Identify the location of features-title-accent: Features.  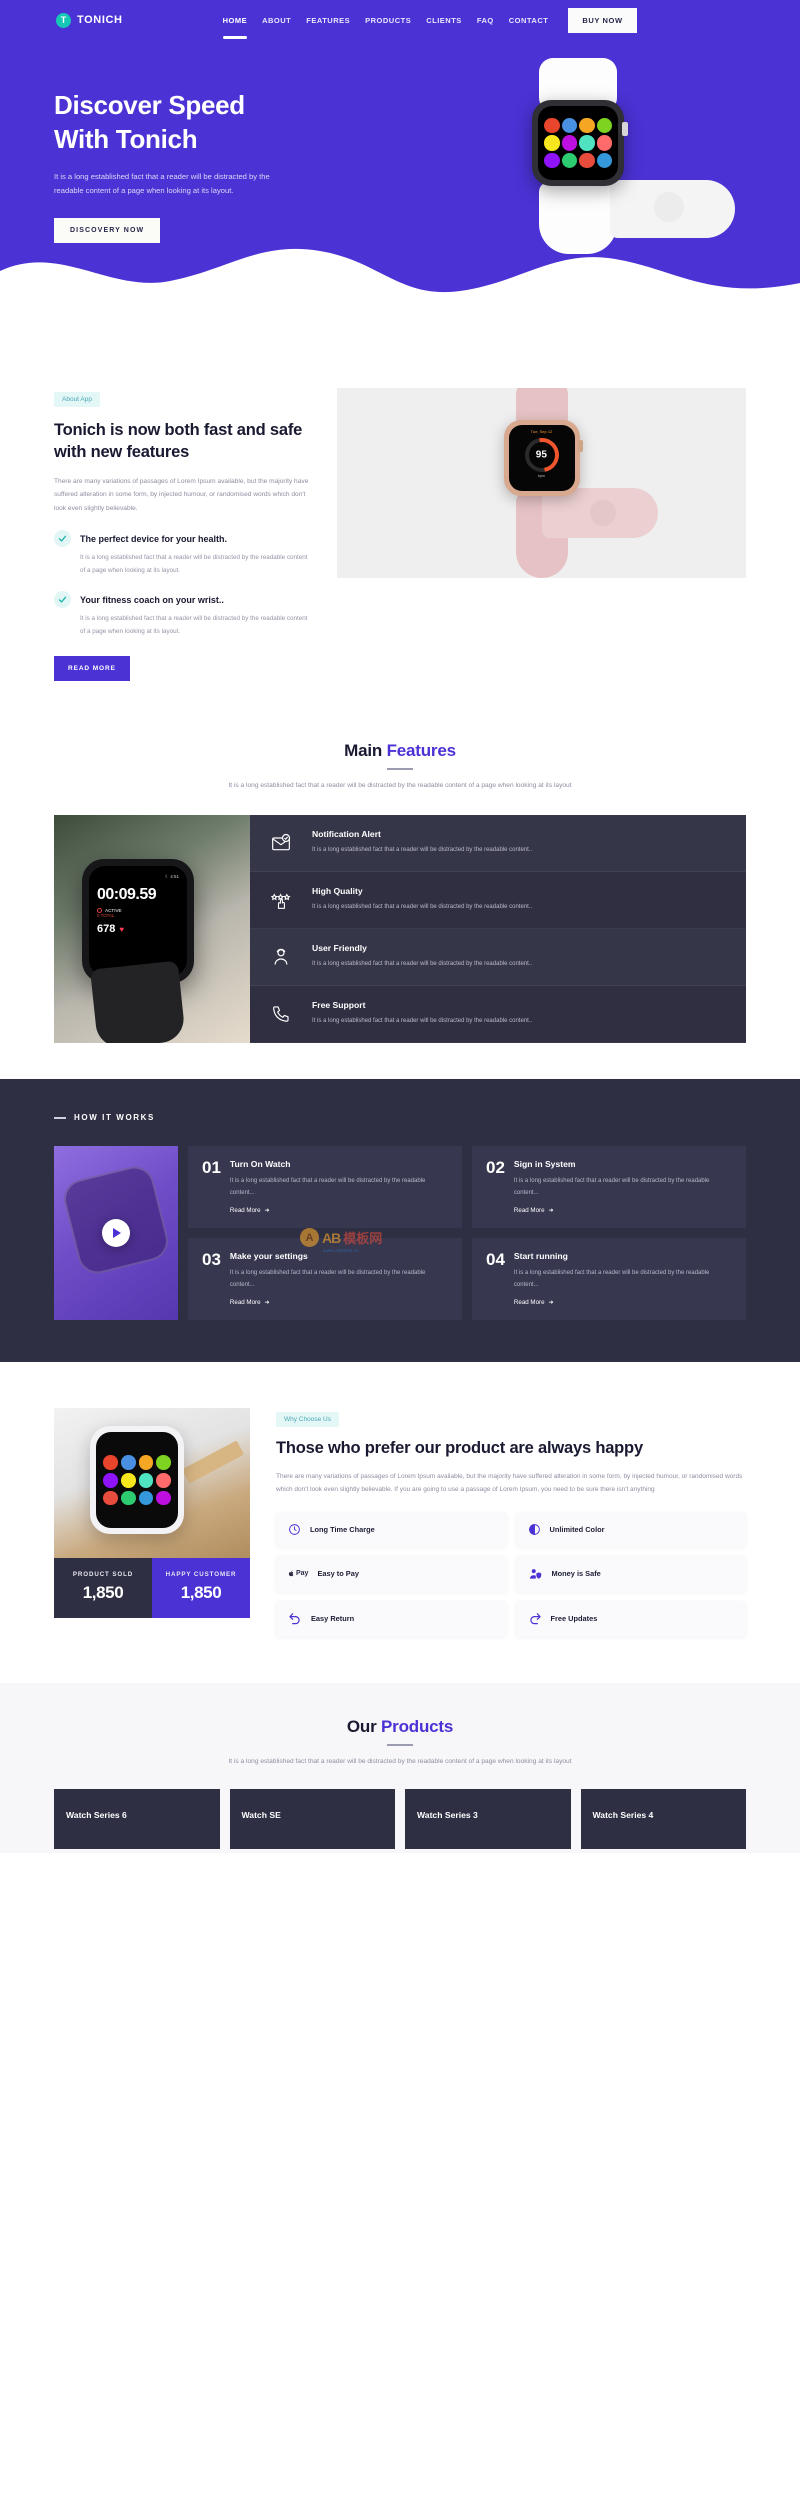
(421, 751).